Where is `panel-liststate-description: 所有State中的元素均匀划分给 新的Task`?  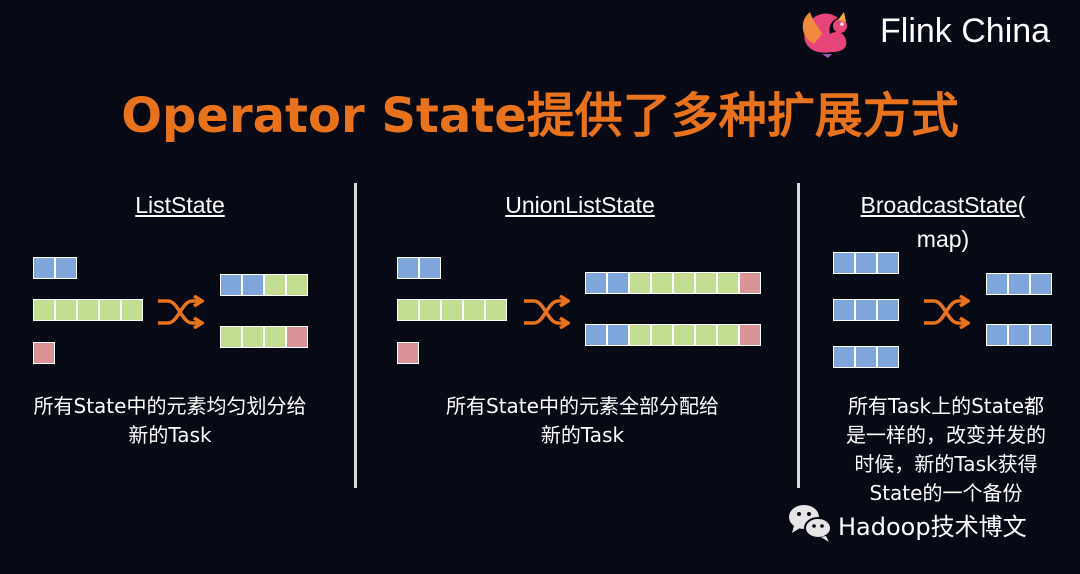 panel-liststate-description: 所有State中的元素均匀划分给 新的Task is located at coordinates (170, 420).